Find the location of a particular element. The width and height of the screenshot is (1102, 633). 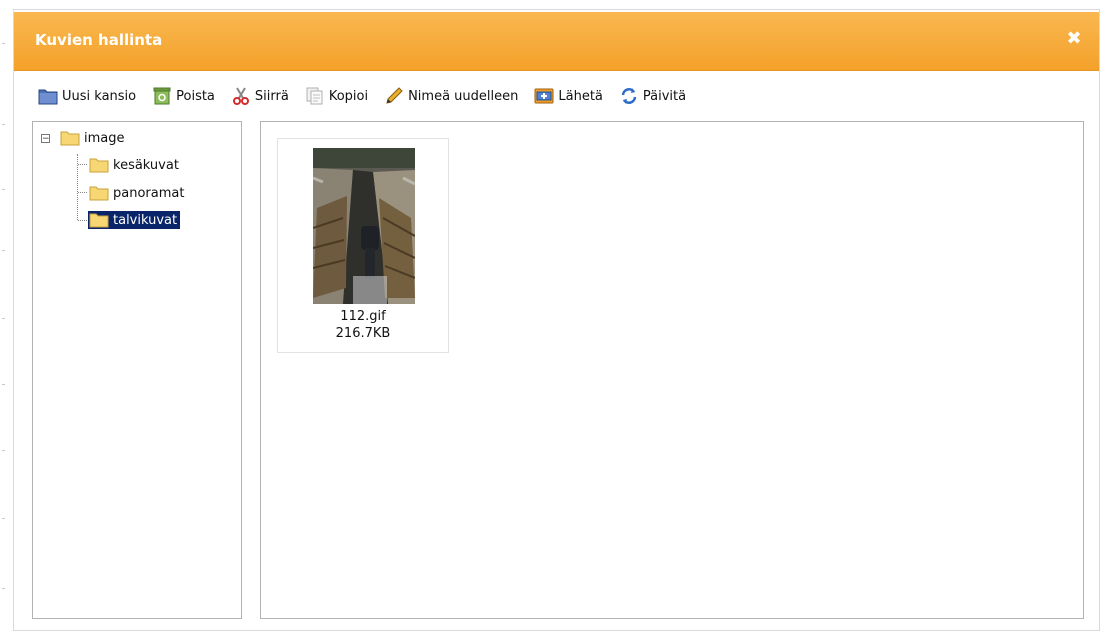

file-thumbnail is located at coordinates (364, 226).